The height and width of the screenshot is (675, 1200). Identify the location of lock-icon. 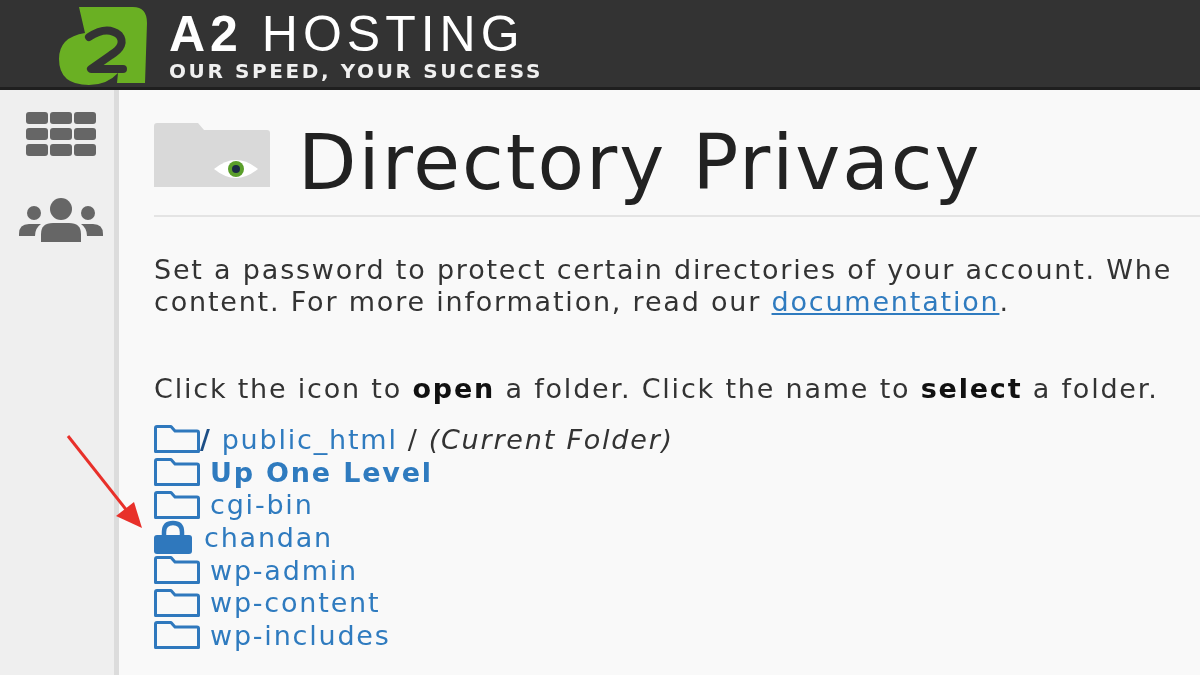
(173, 537).